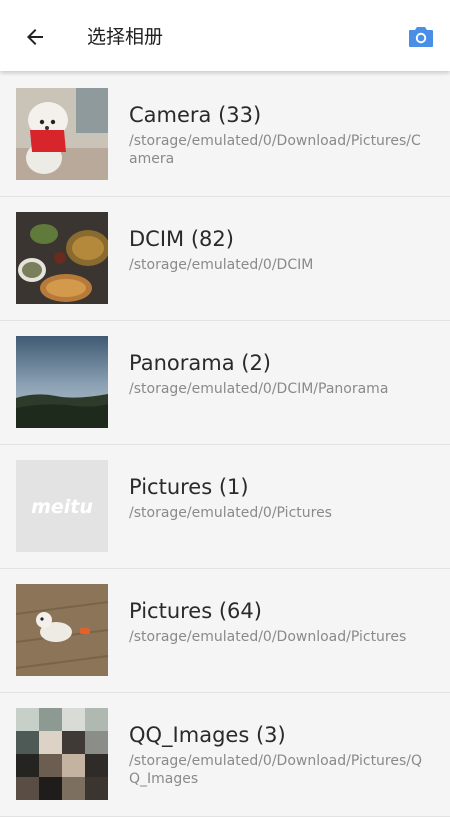  What do you see at coordinates (221, 265) in the screenshot?
I see `album-path: /storage/emulated/0/DCIM` at bounding box center [221, 265].